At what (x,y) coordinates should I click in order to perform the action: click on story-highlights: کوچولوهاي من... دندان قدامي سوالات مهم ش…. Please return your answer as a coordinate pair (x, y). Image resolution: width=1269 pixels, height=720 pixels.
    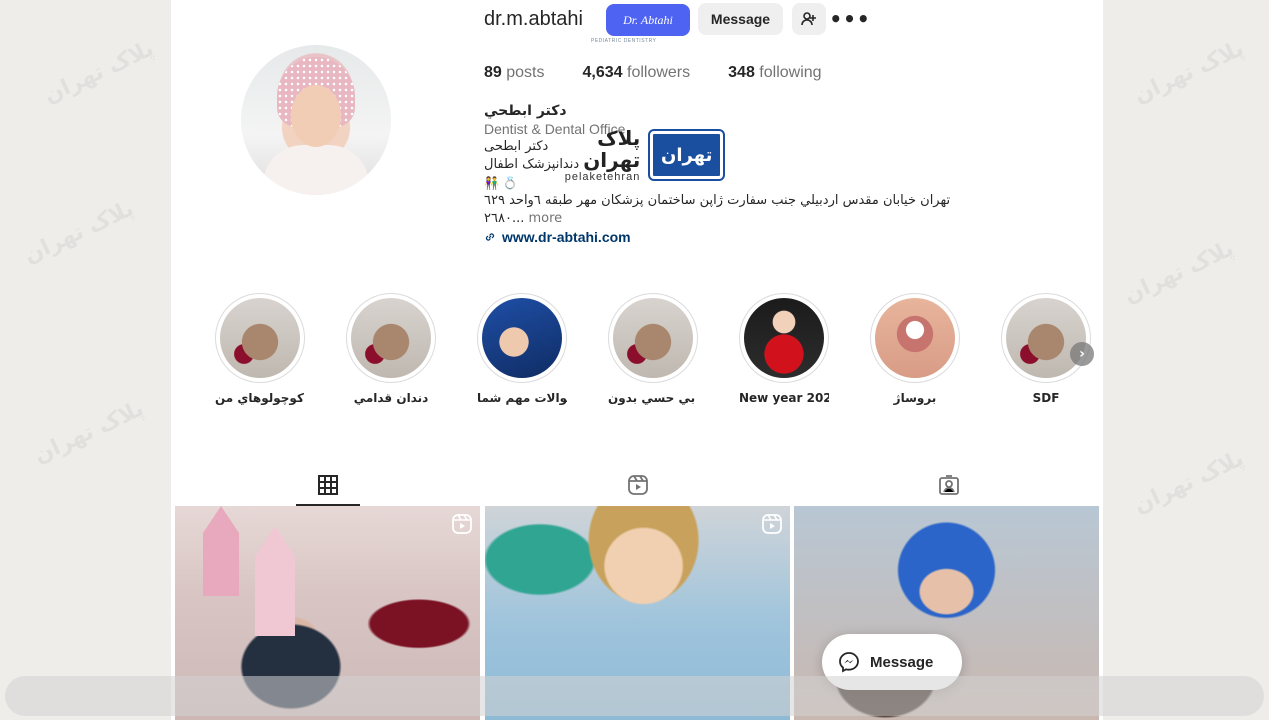
    Looking at the image, I should click on (659, 353).